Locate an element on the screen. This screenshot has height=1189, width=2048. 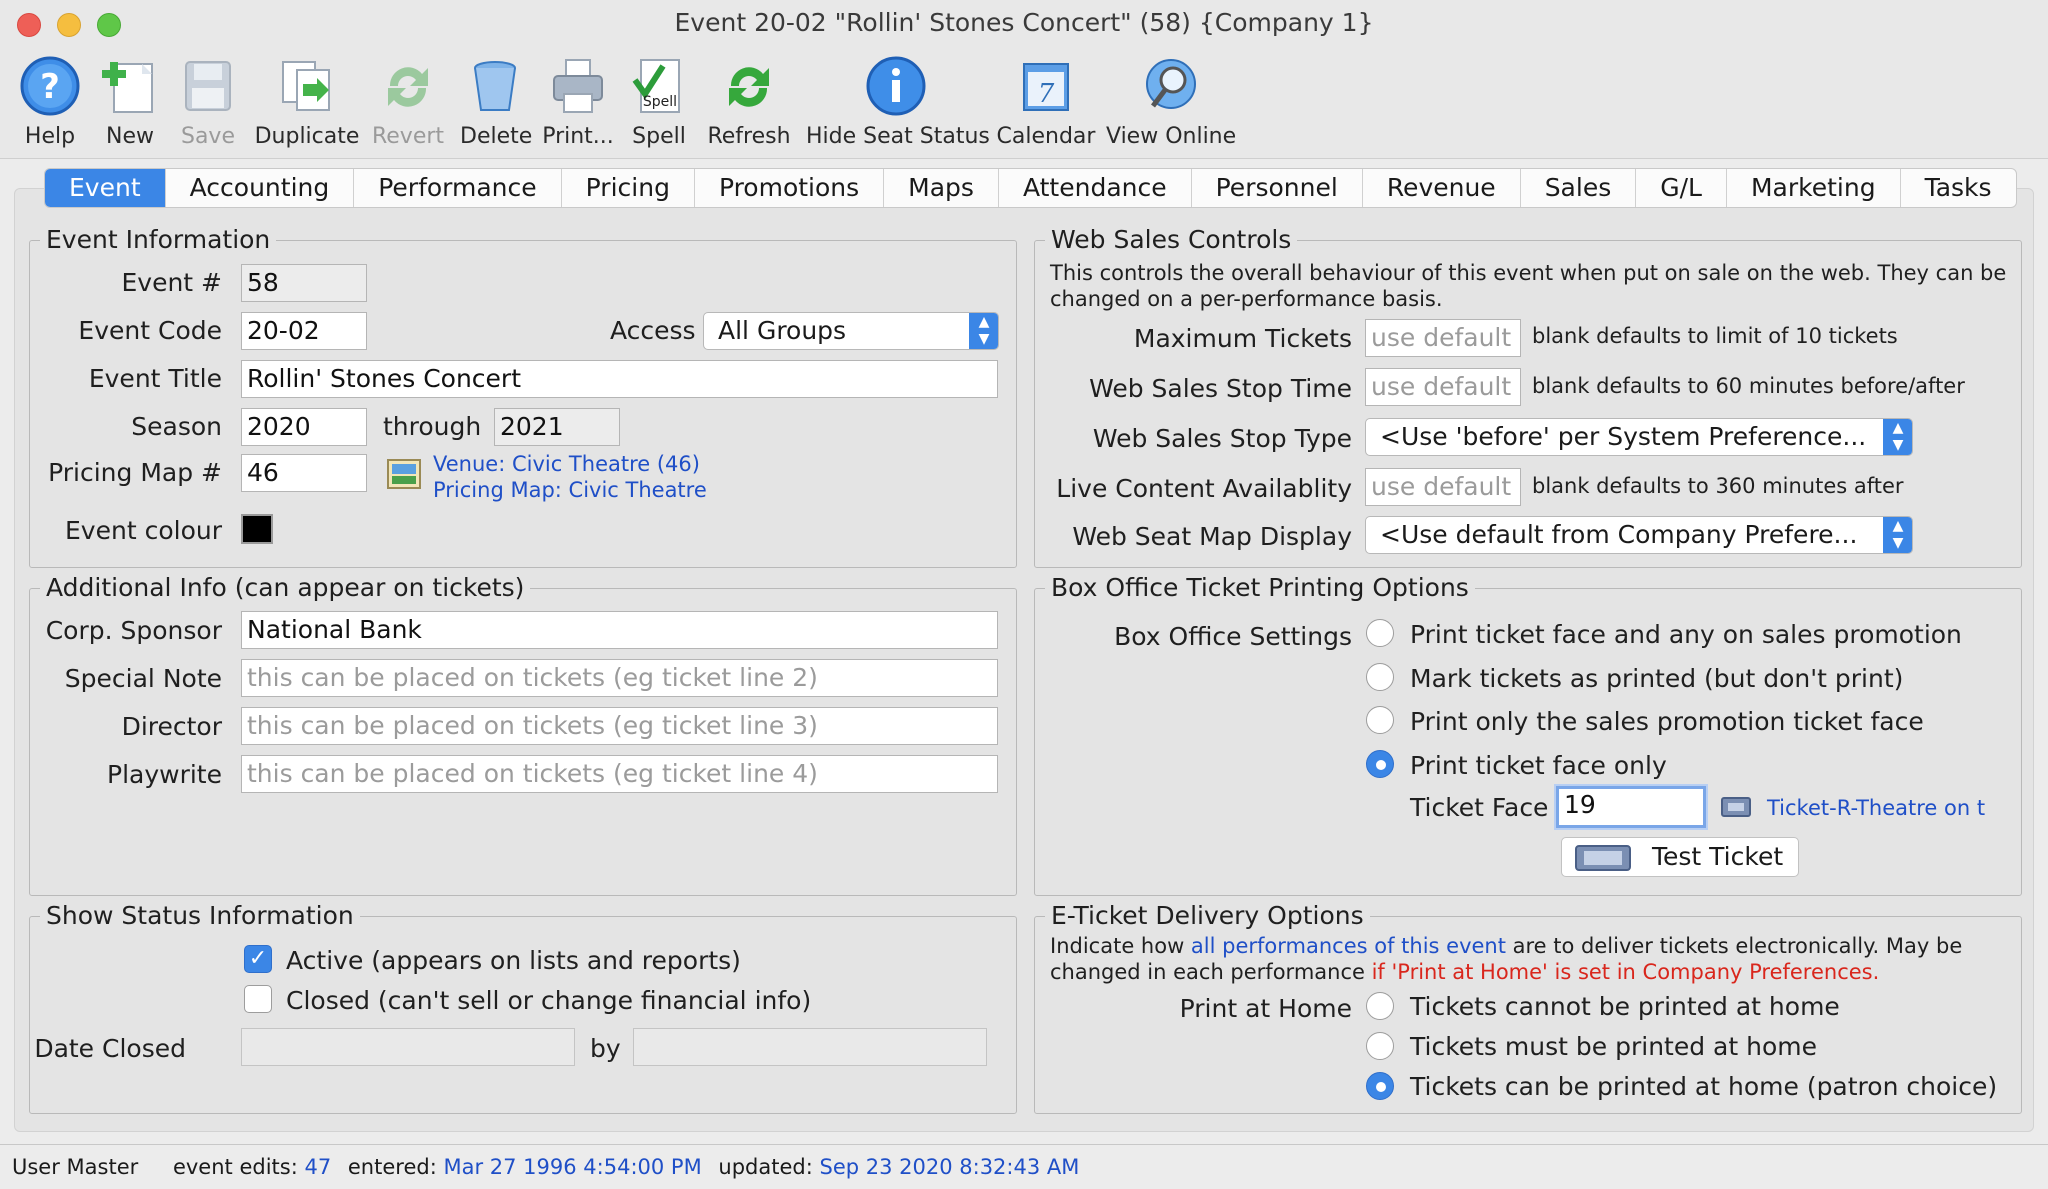
pricing-map-field: 46 is located at coordinates (304, 473).